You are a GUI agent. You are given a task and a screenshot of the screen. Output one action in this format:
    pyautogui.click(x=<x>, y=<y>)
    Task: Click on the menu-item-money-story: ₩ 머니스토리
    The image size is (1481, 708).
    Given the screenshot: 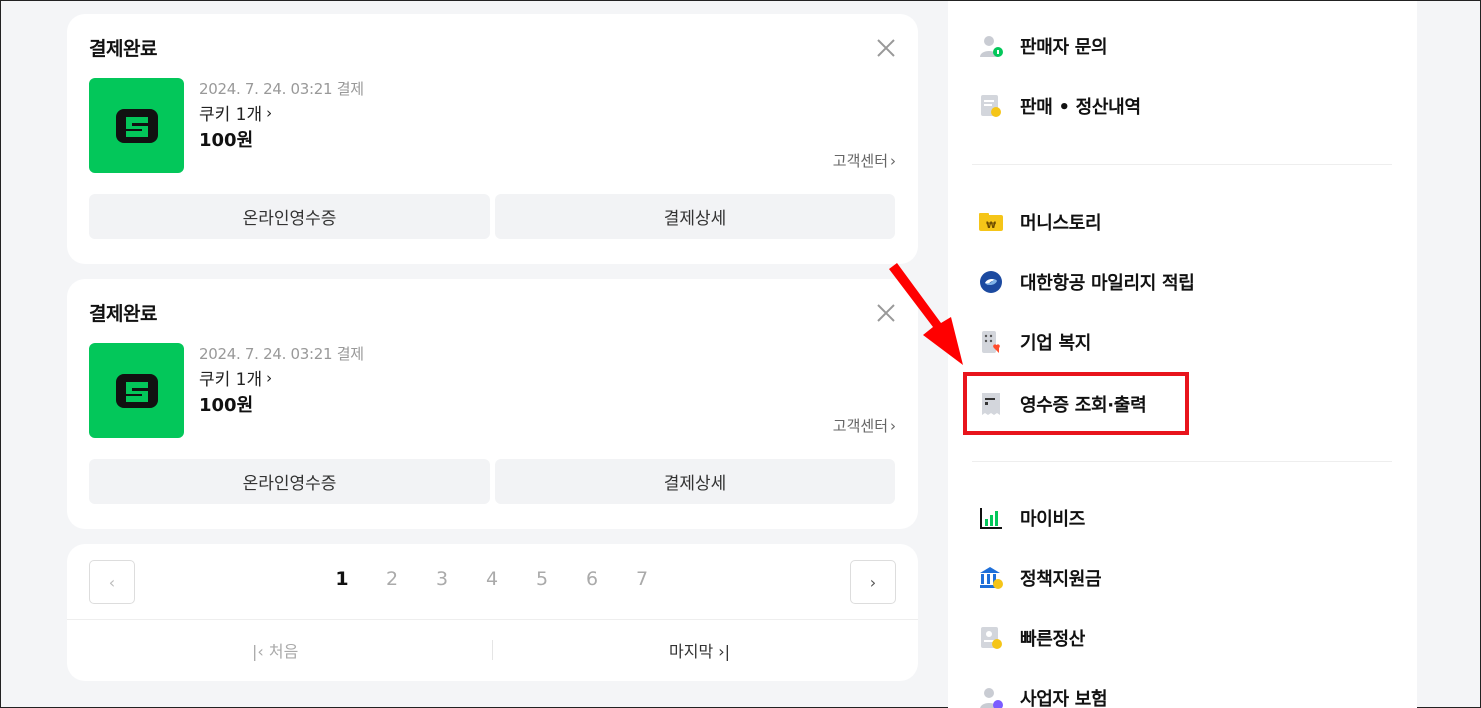 What is the action you would take?
    pyautogui.click(x=1040, y=222)
    